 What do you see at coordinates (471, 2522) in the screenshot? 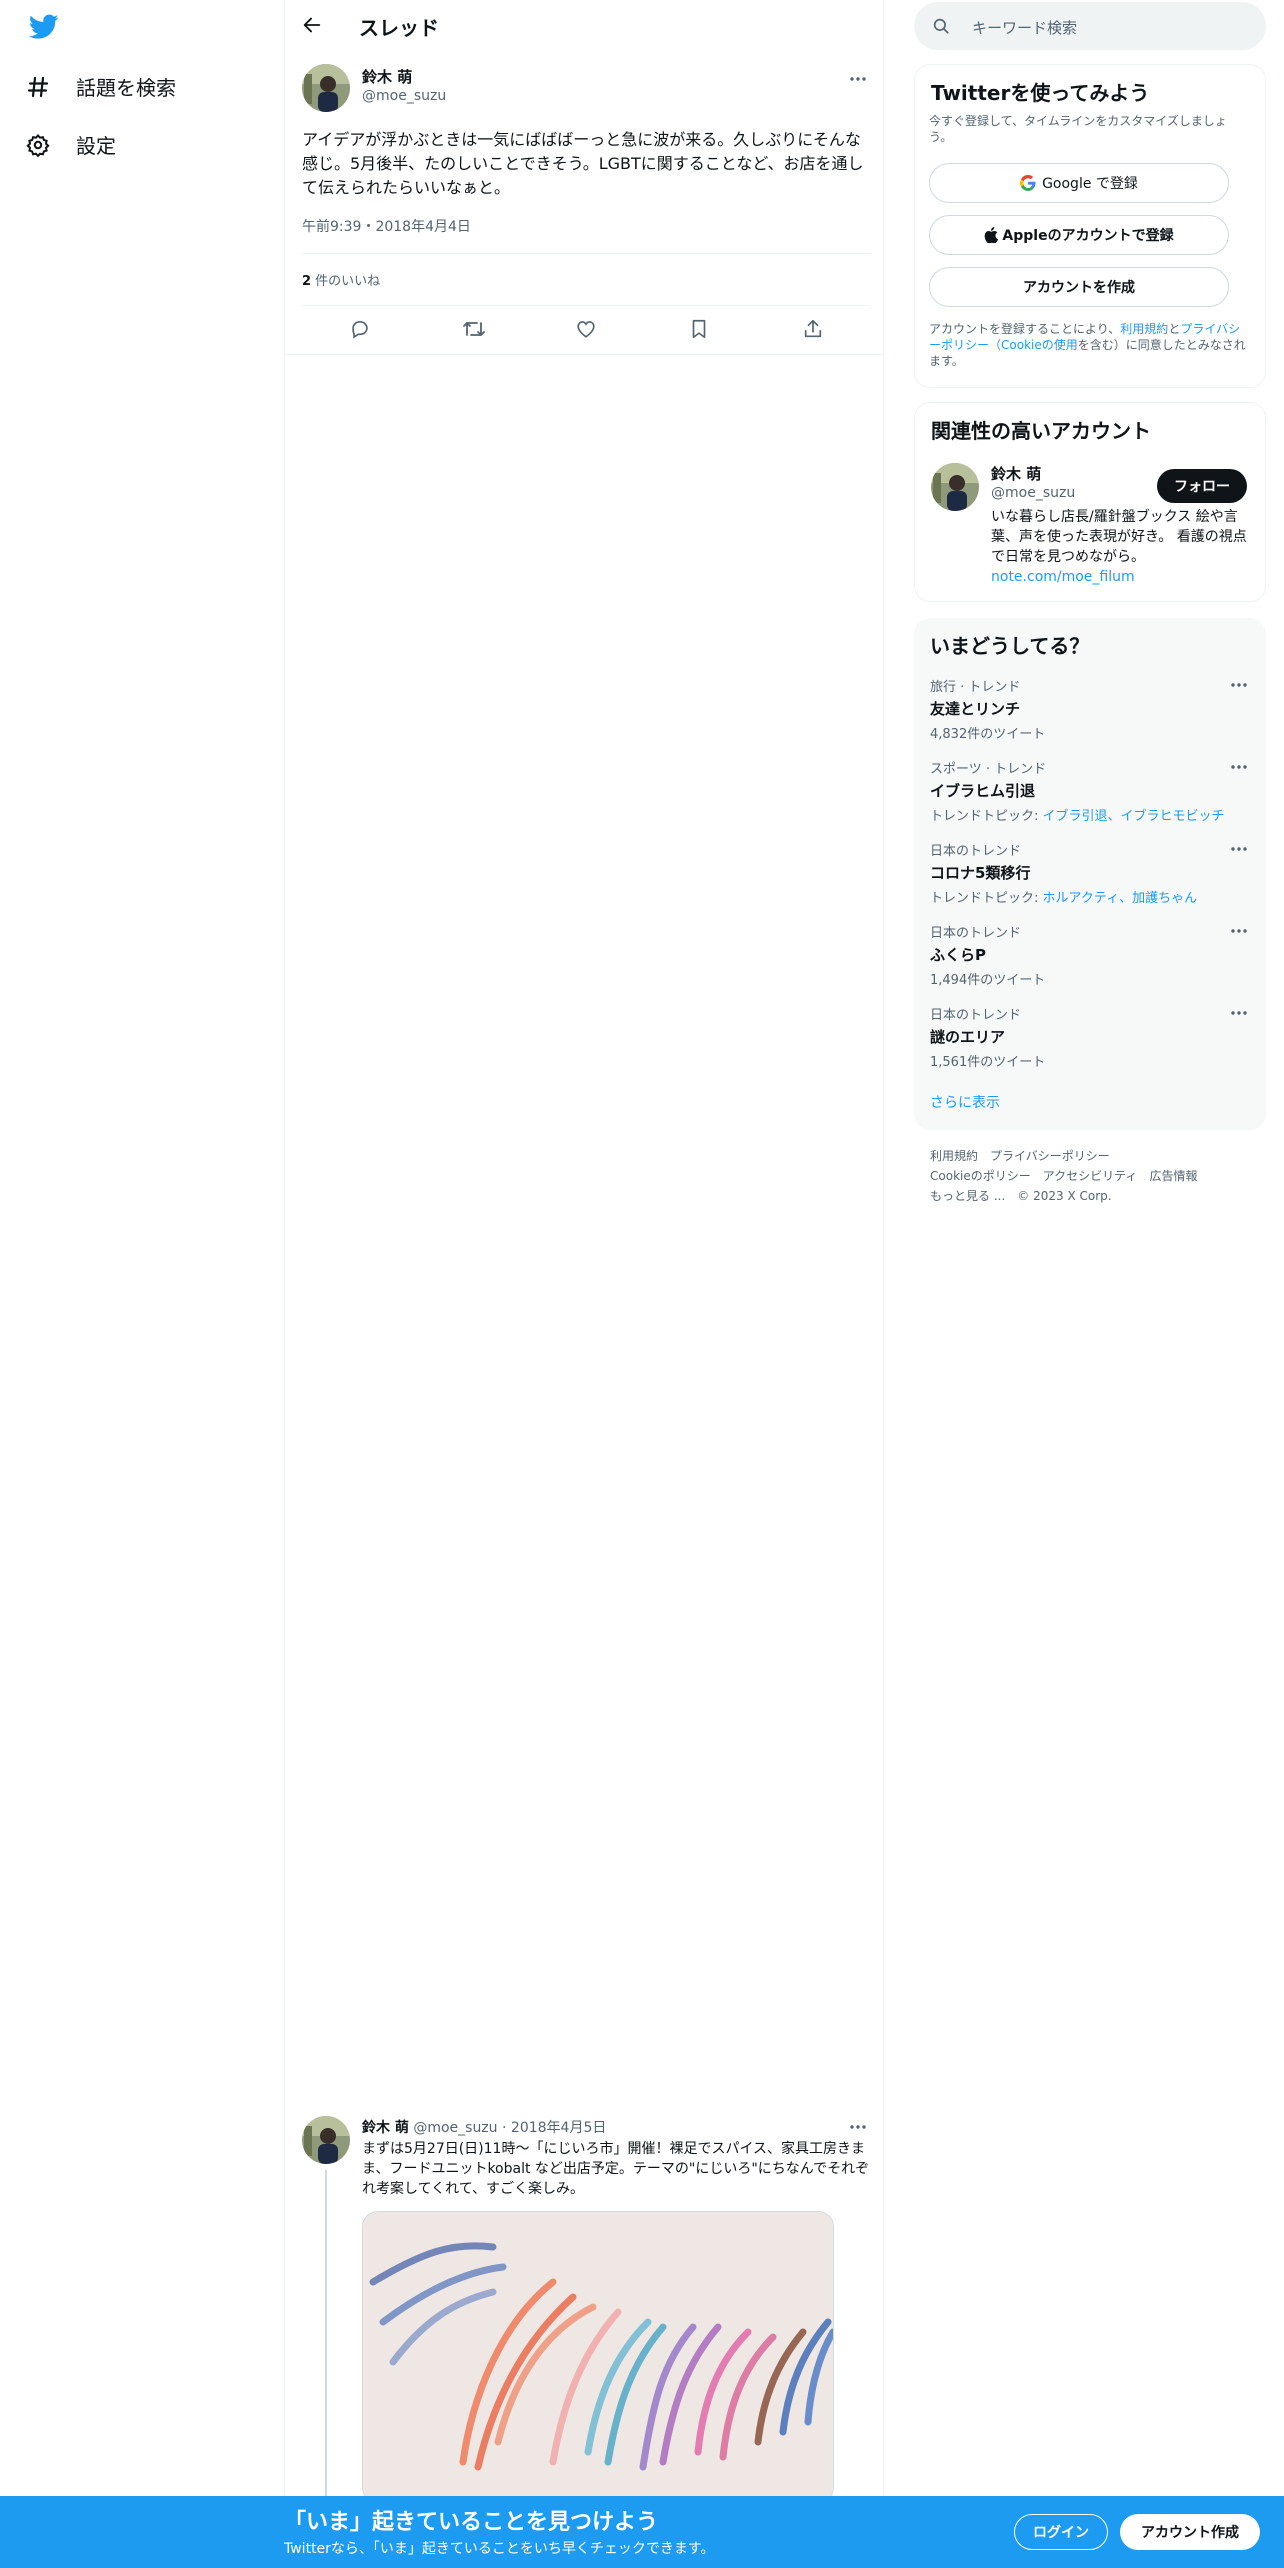
I see `bottom-headline: 「いま」起きていることを見つけよう` at bounding box center [471, 2522].